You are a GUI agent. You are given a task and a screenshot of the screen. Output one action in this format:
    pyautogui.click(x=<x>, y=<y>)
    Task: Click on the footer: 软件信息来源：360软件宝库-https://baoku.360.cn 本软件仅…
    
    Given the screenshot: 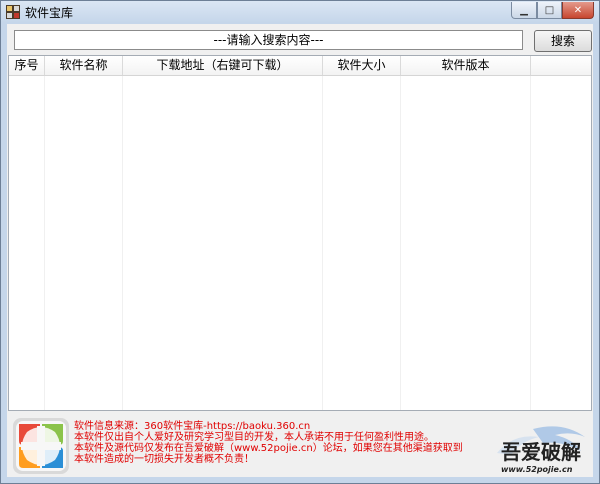 What is the action you would take?
    pyautogui.click(x=300, y=444)
    